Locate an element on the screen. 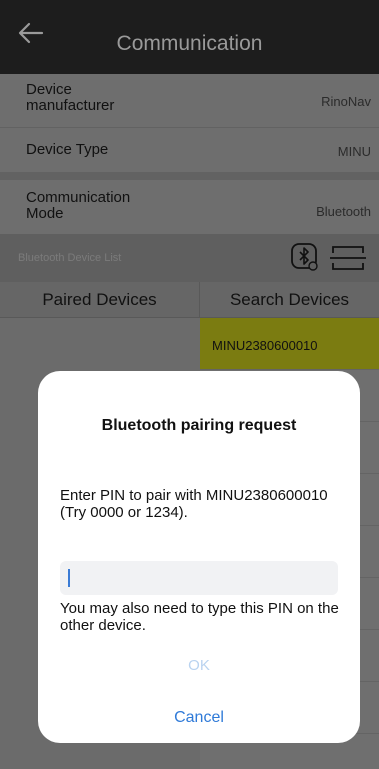 The height and width of the screenshot is (769, 379). device-type-label: Device Type is located at coordinates (67, 149).